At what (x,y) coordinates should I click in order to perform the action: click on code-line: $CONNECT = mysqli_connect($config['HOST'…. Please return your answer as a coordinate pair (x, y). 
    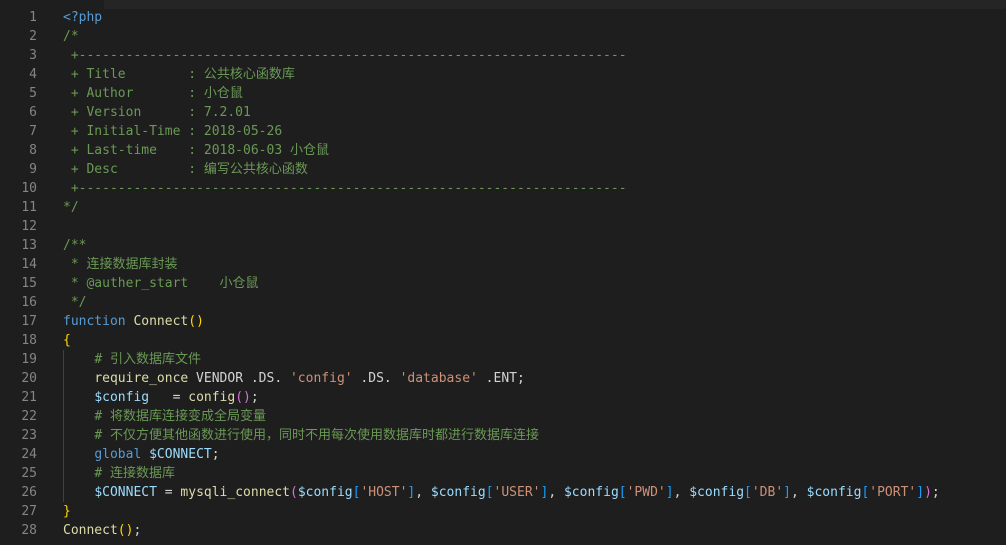
    Looking at the image, I should click on (534, 492).